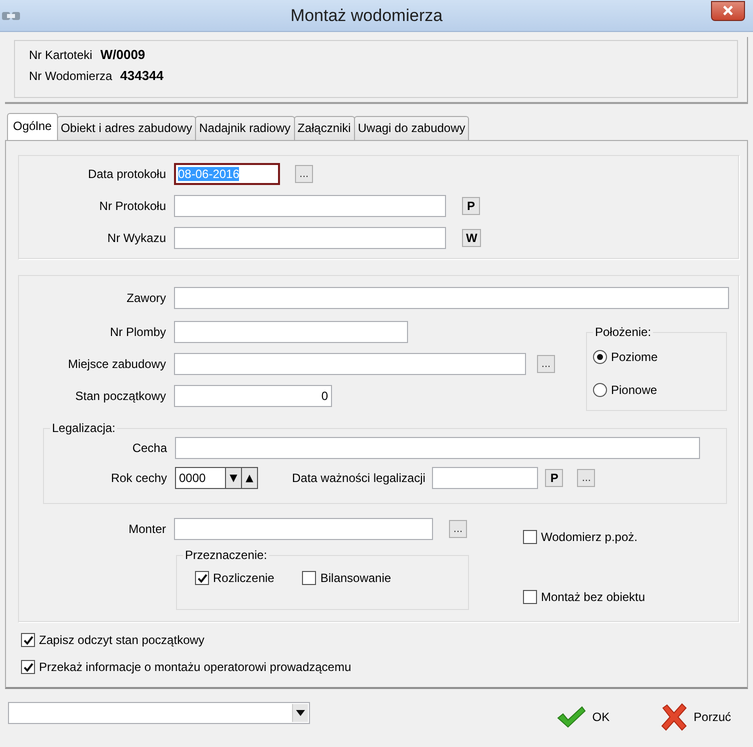 The image size is (753, 747). What do you see at coordinates (412, 128) in the screenshot?
I see `tab: Uwagi do zabudowy` at bounding box center [412, 128].